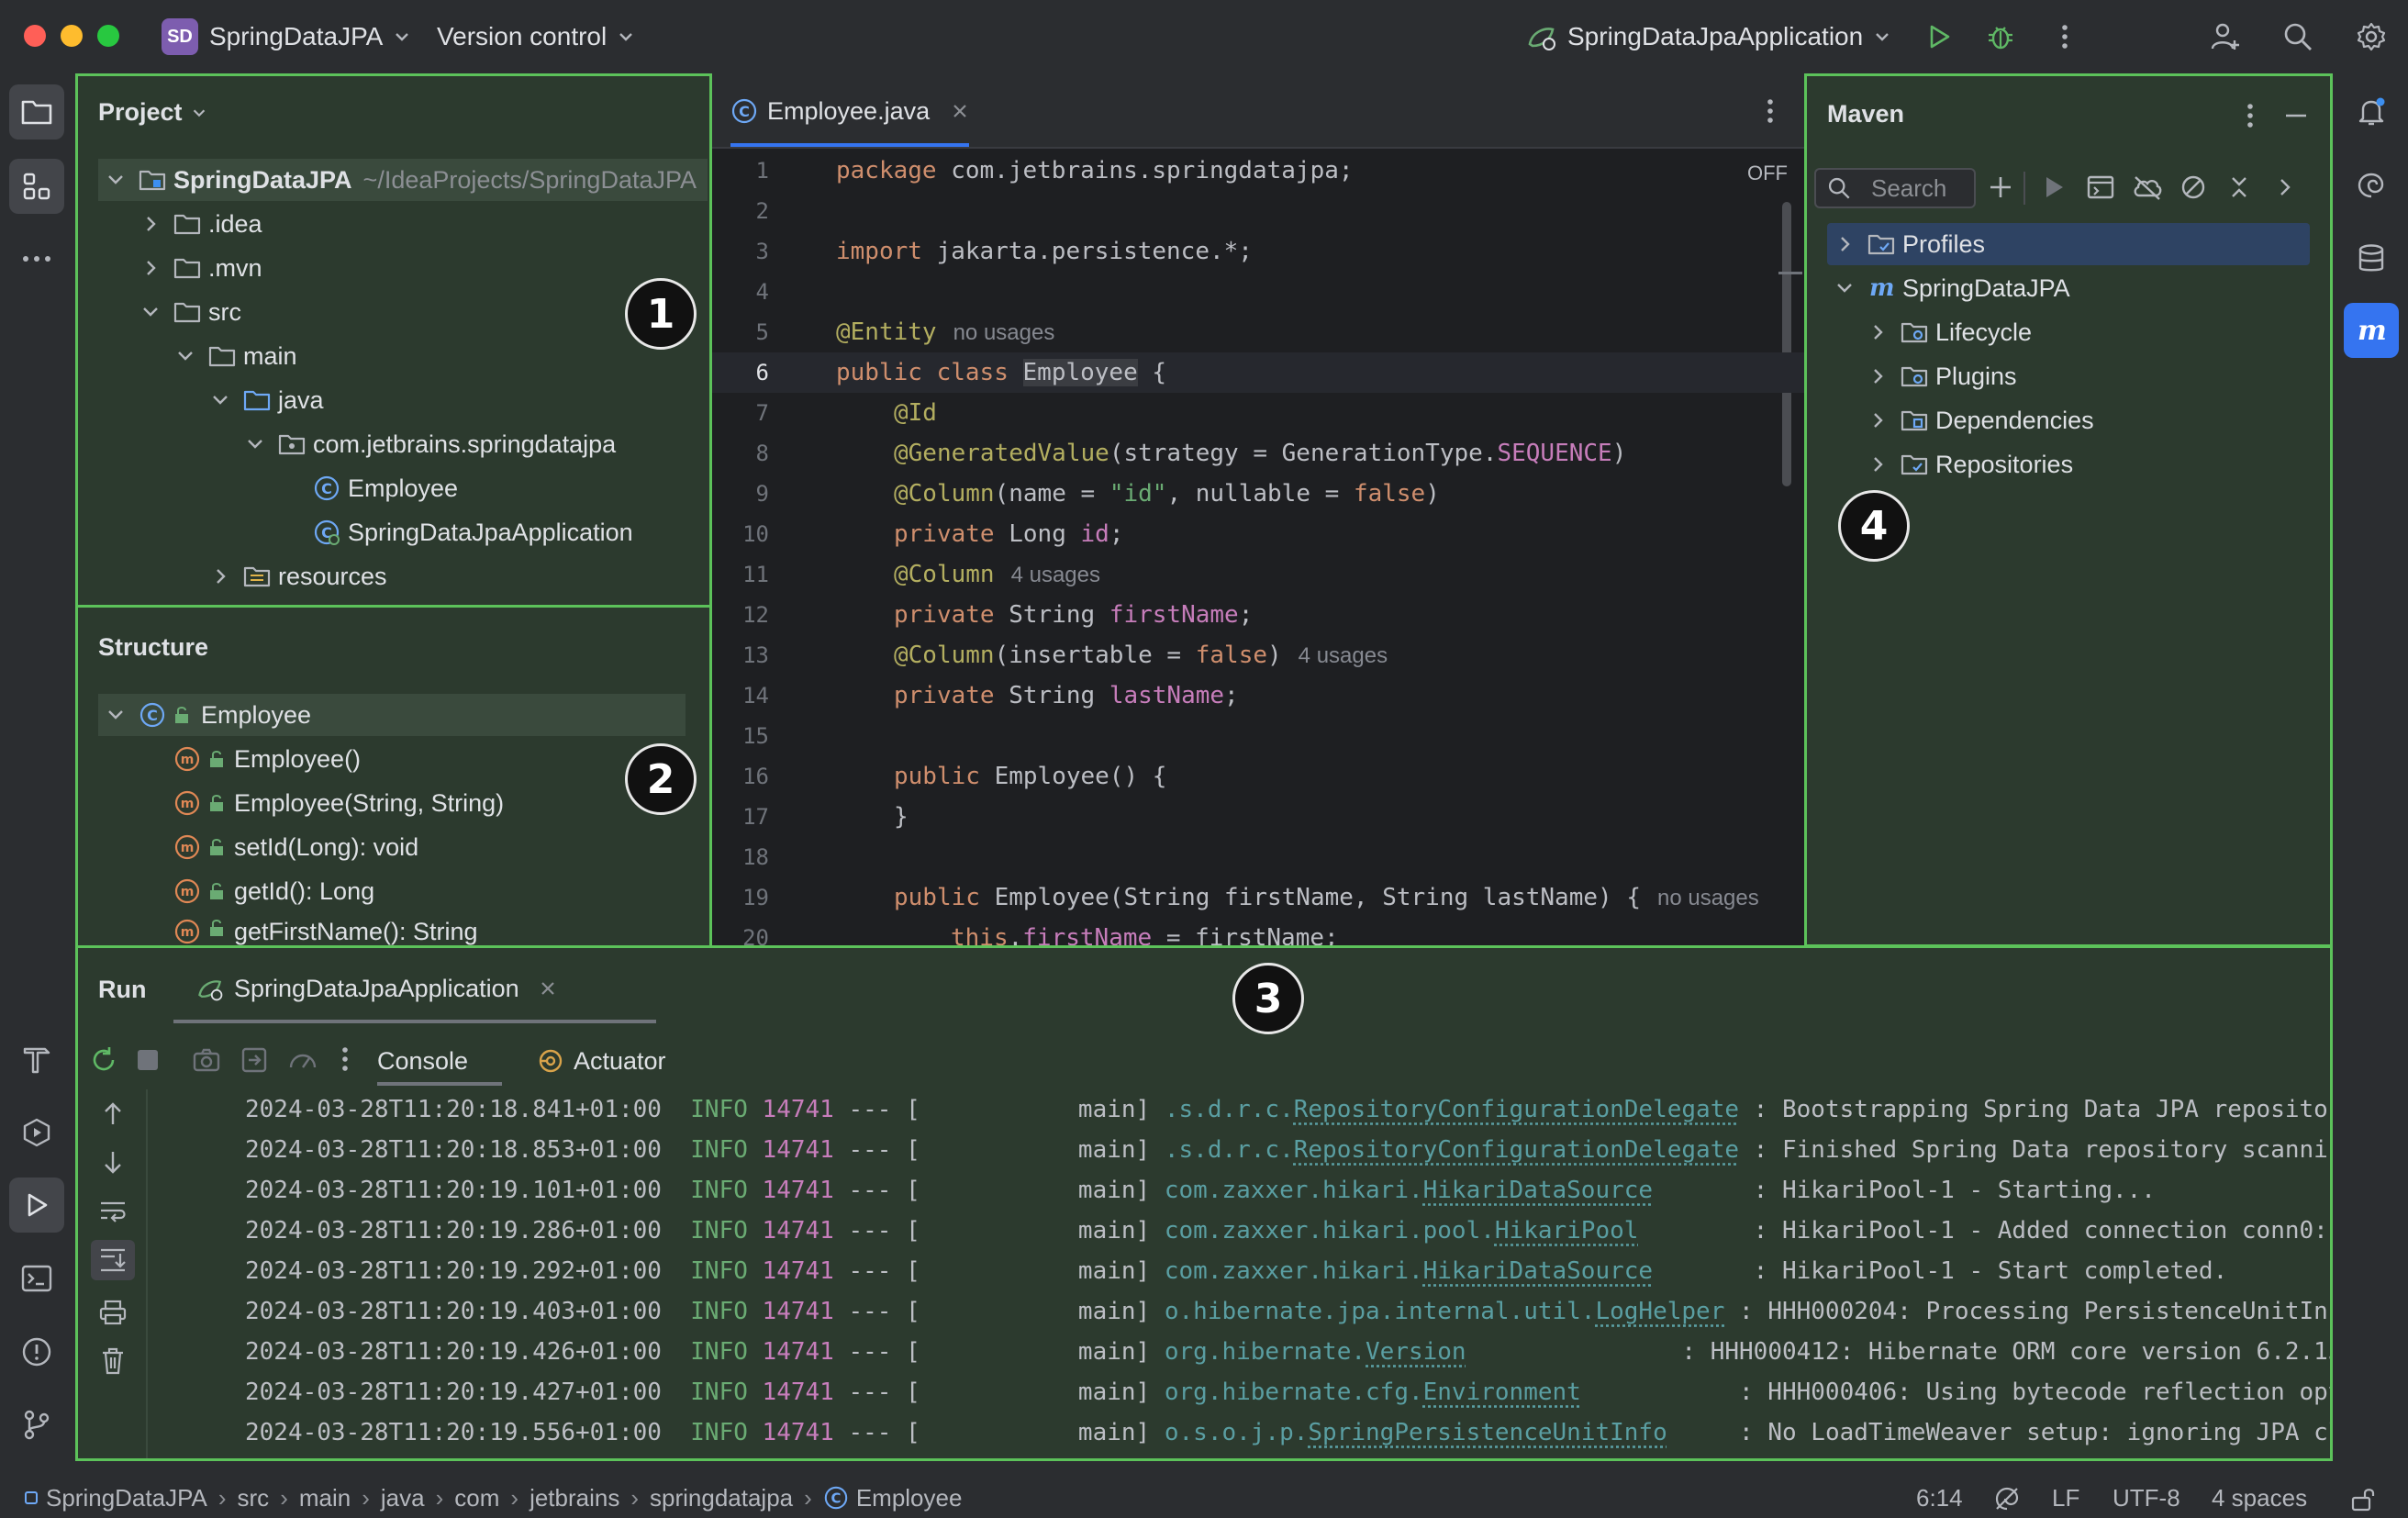  I want to click on project-switcher: SD SpringDataJPA, so click(287, 37).